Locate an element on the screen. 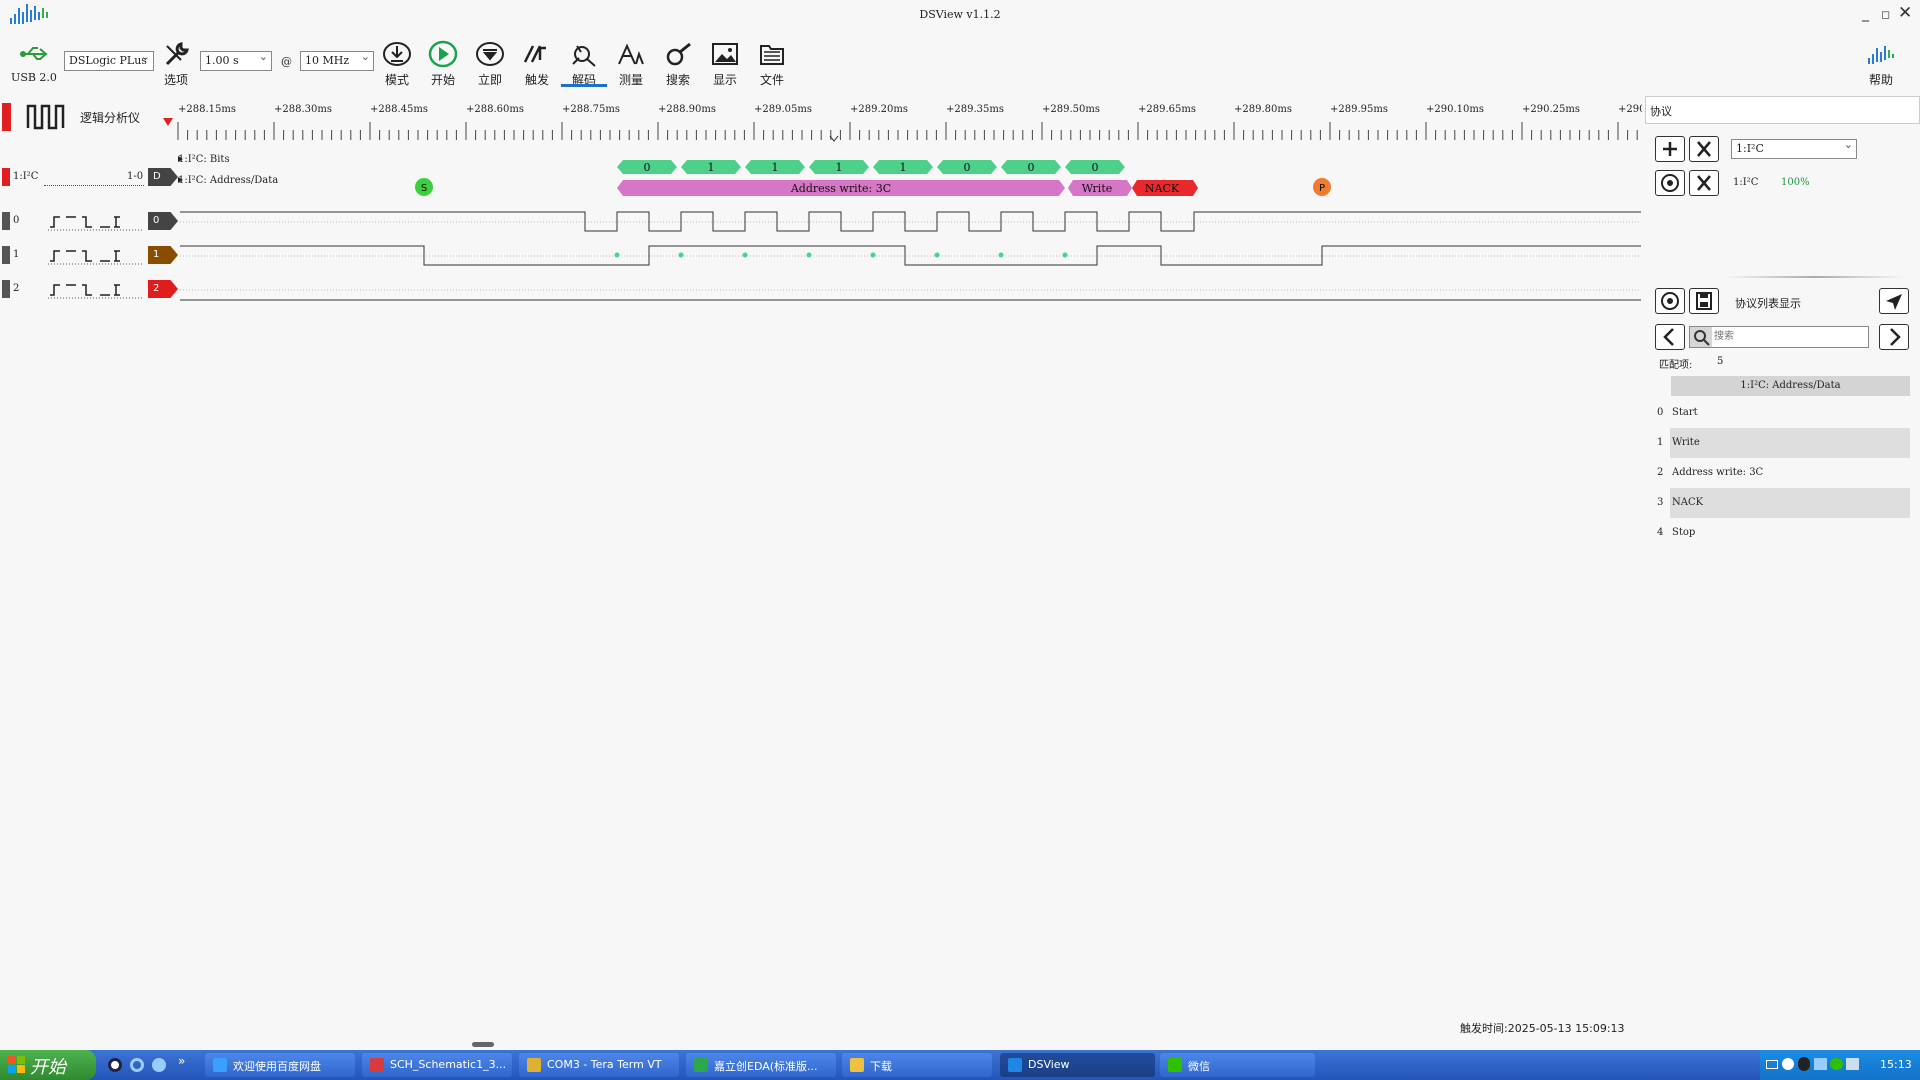 This screenshot has height=1080, width=1920. instant-button: 立即 is located at coordinates (490, 64).